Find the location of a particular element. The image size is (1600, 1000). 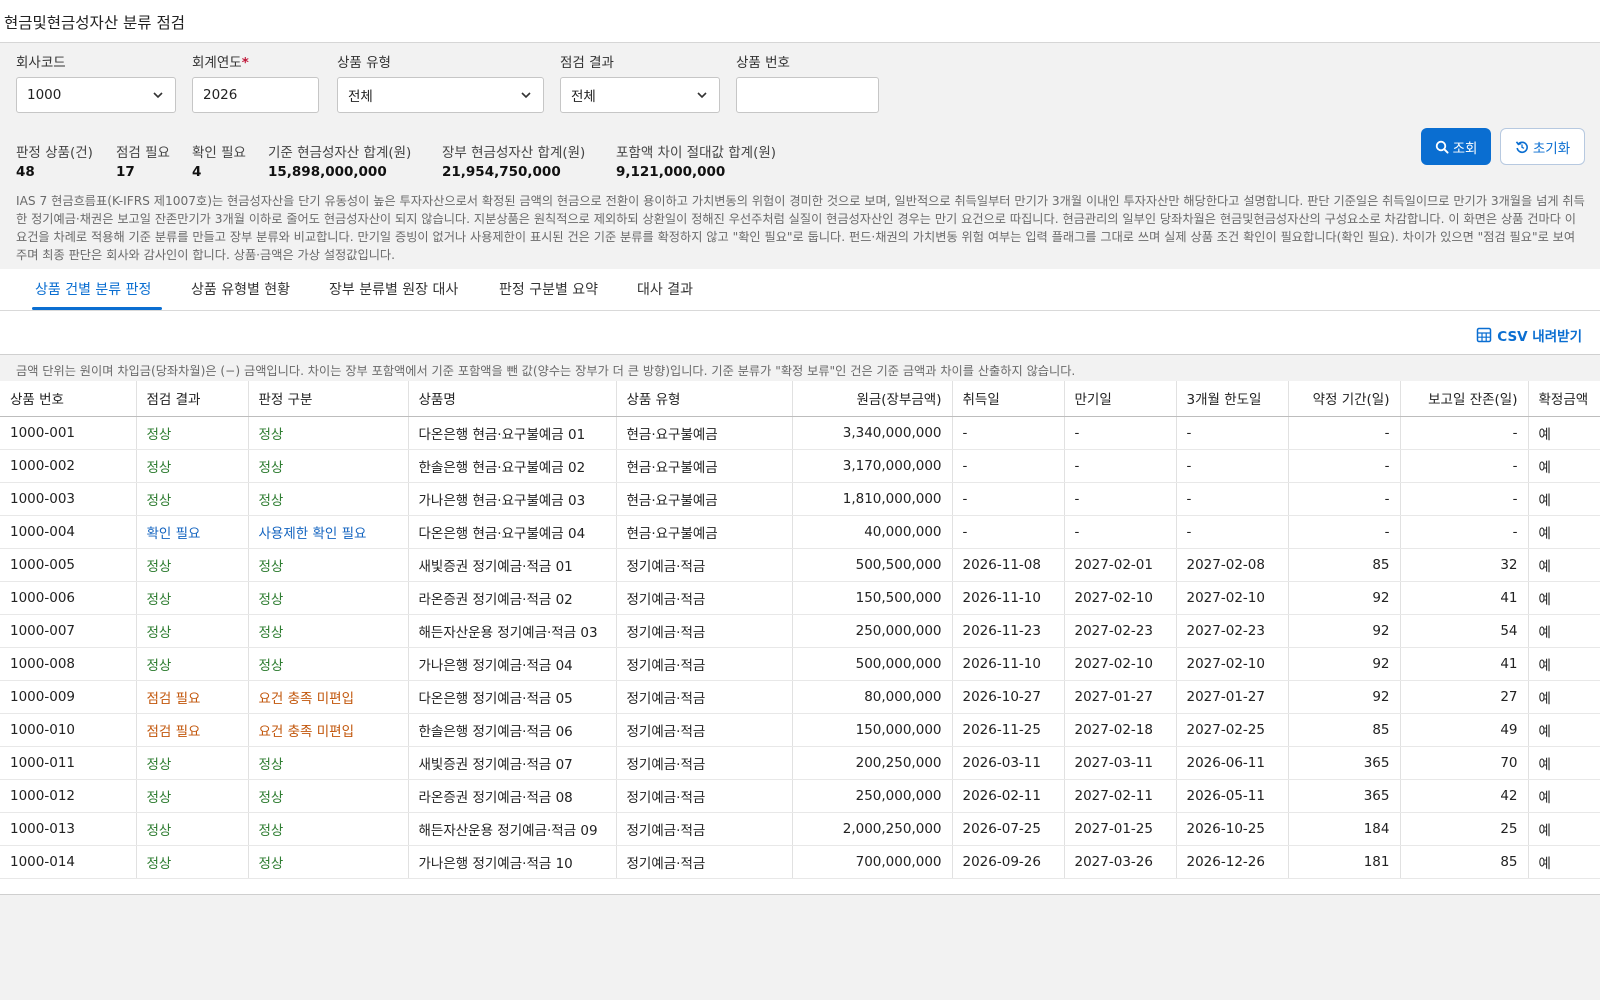

maturity-date-cell: 2027-01-25 is located at coordinates (1120, 829).